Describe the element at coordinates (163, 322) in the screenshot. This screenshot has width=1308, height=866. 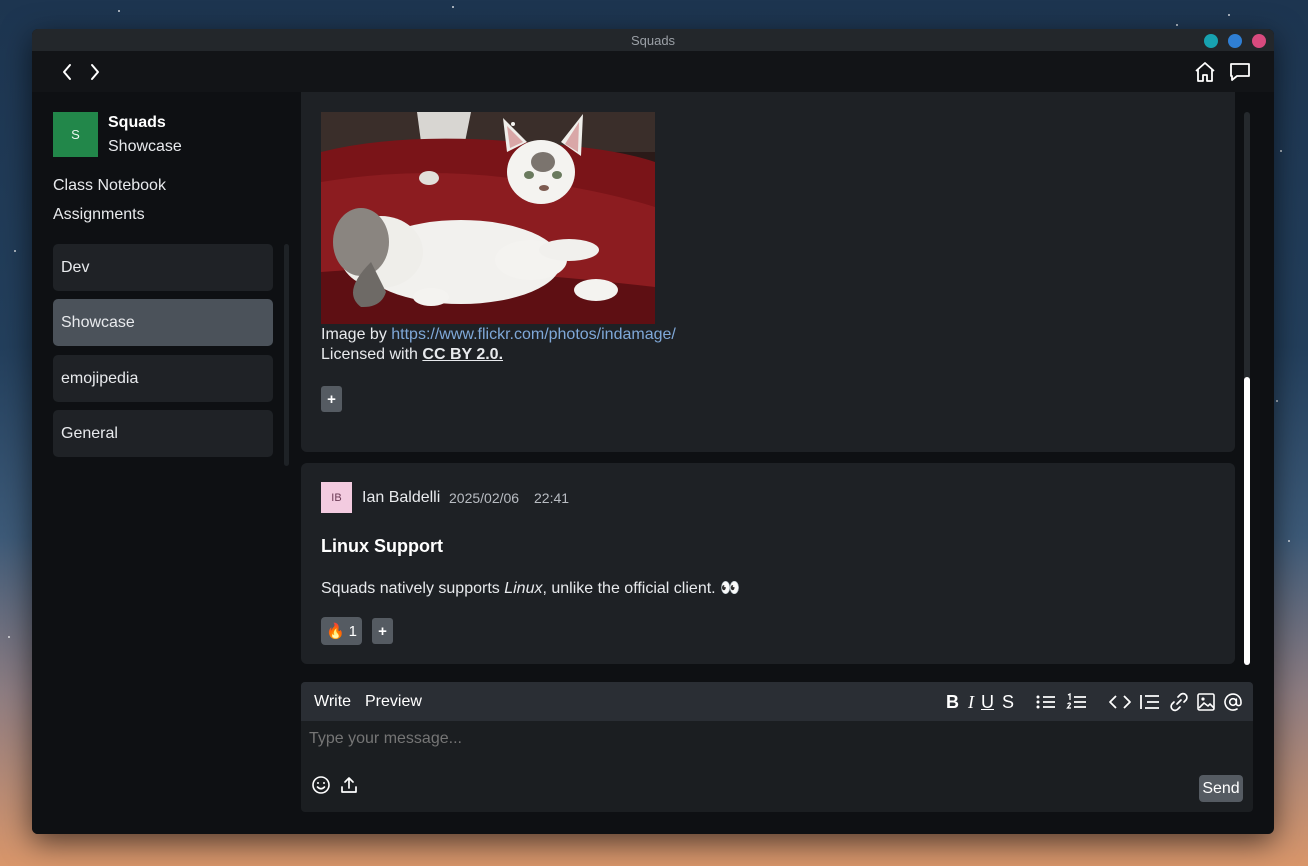
I see `channel-showcase: Showcase` at that location.